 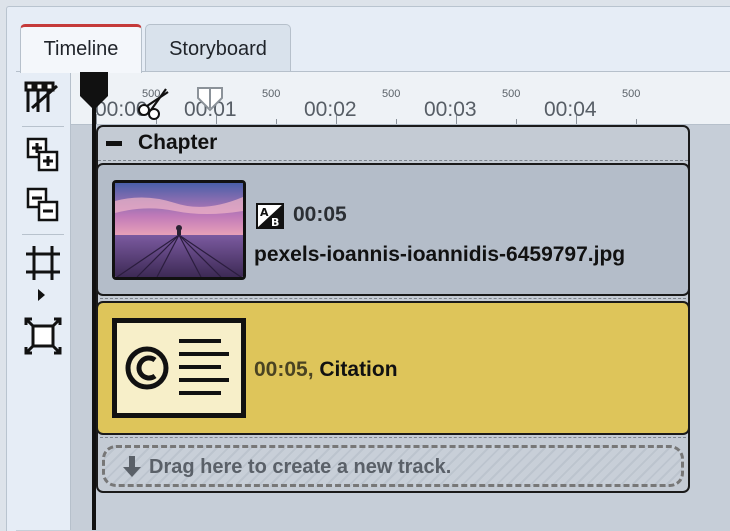 I want to click on fit-frame-icon, so click(x=43, y=336).